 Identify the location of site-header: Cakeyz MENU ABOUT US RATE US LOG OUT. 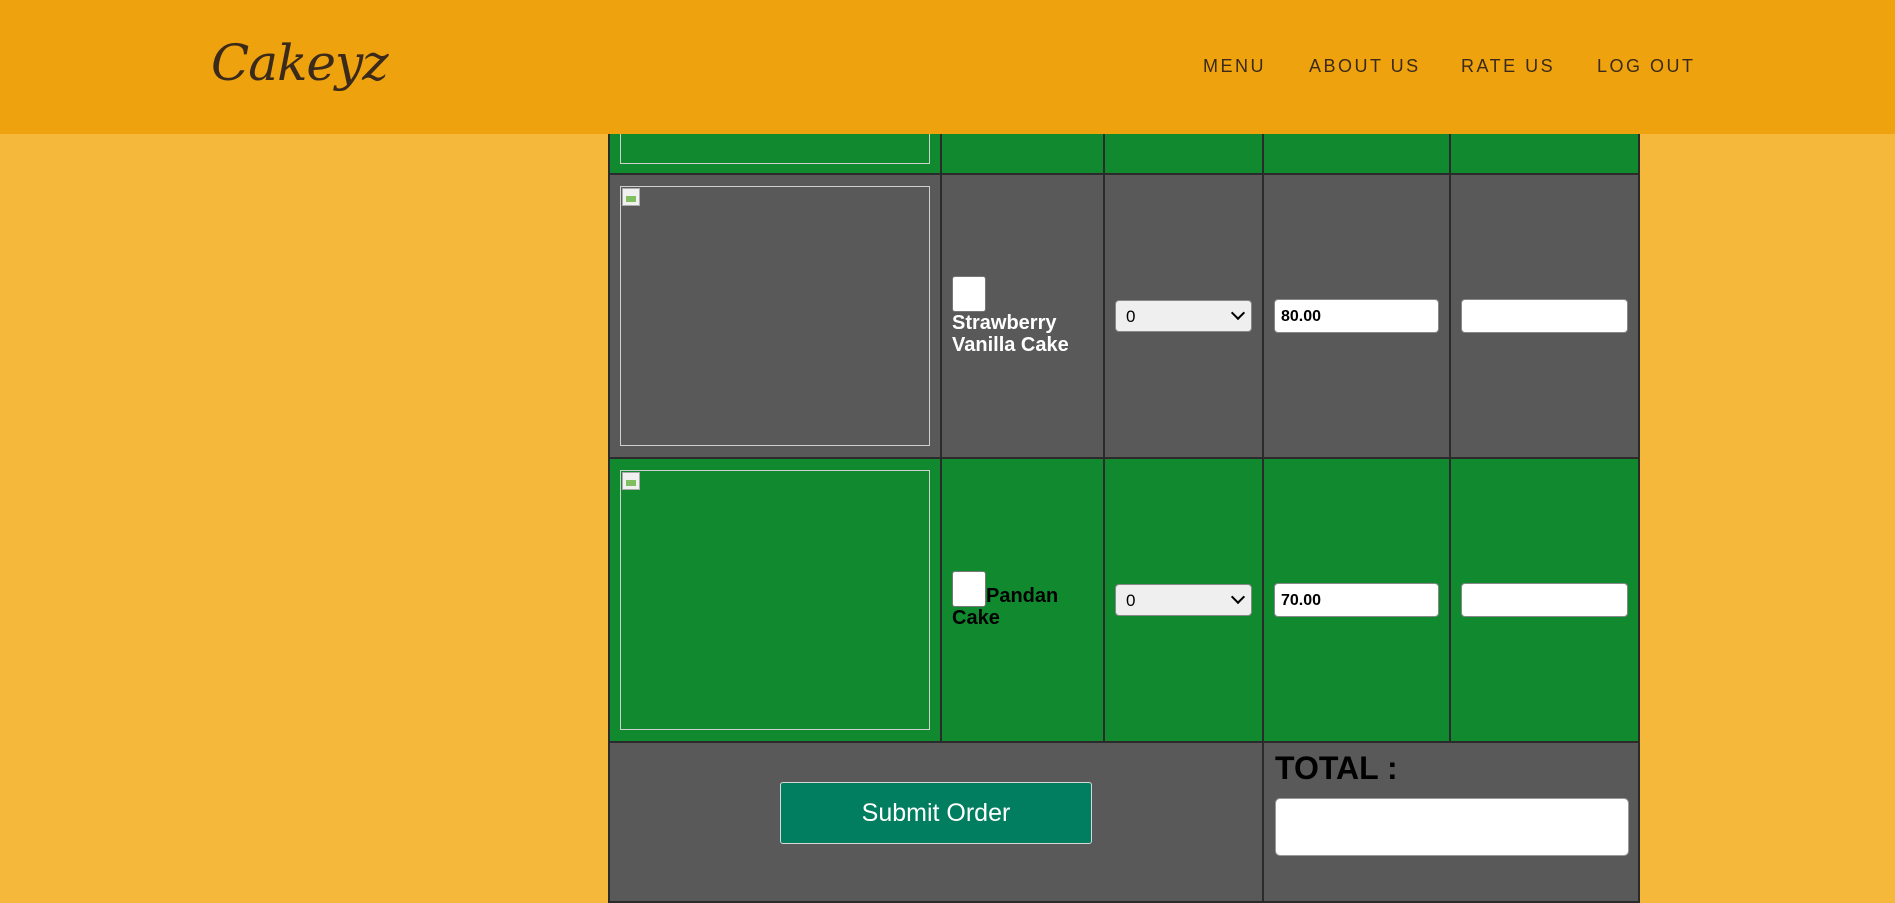
(947, 67).